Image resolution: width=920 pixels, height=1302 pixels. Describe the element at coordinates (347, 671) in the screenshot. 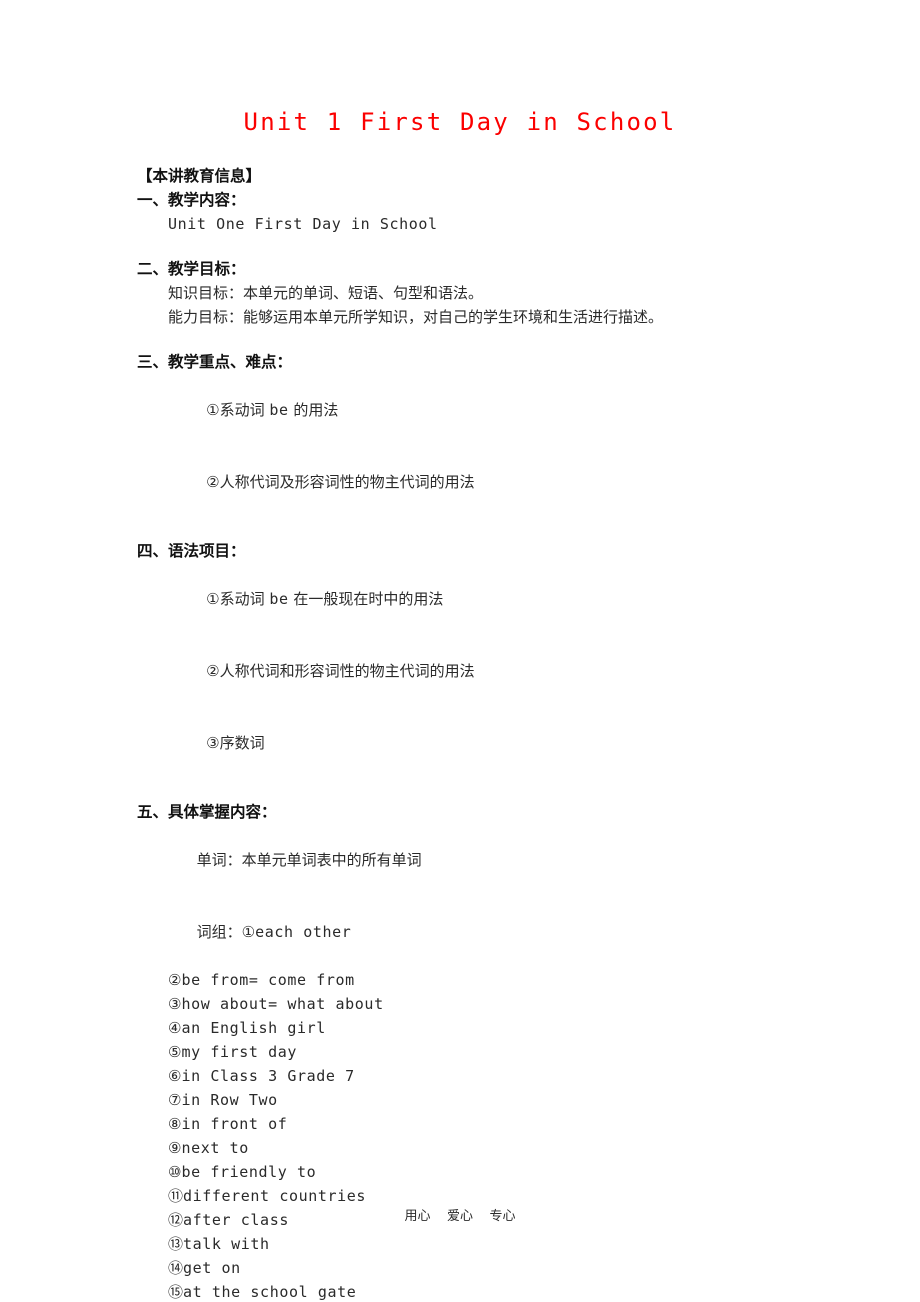

I see `list-item-pre: 人称代词和形容词性的物主代词的用法` at that location.